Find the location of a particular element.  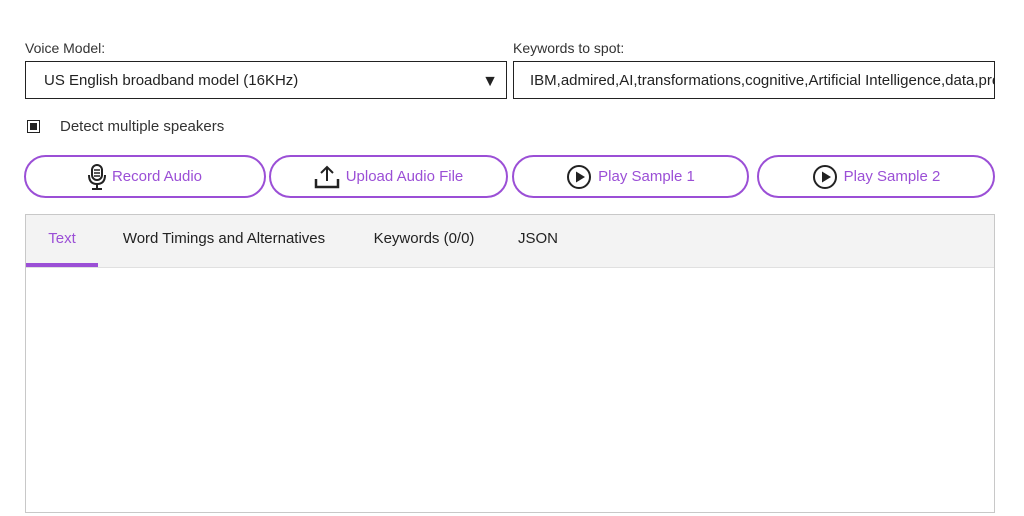

record-audio-button: Record Audio is located at coordinates (145, 176).